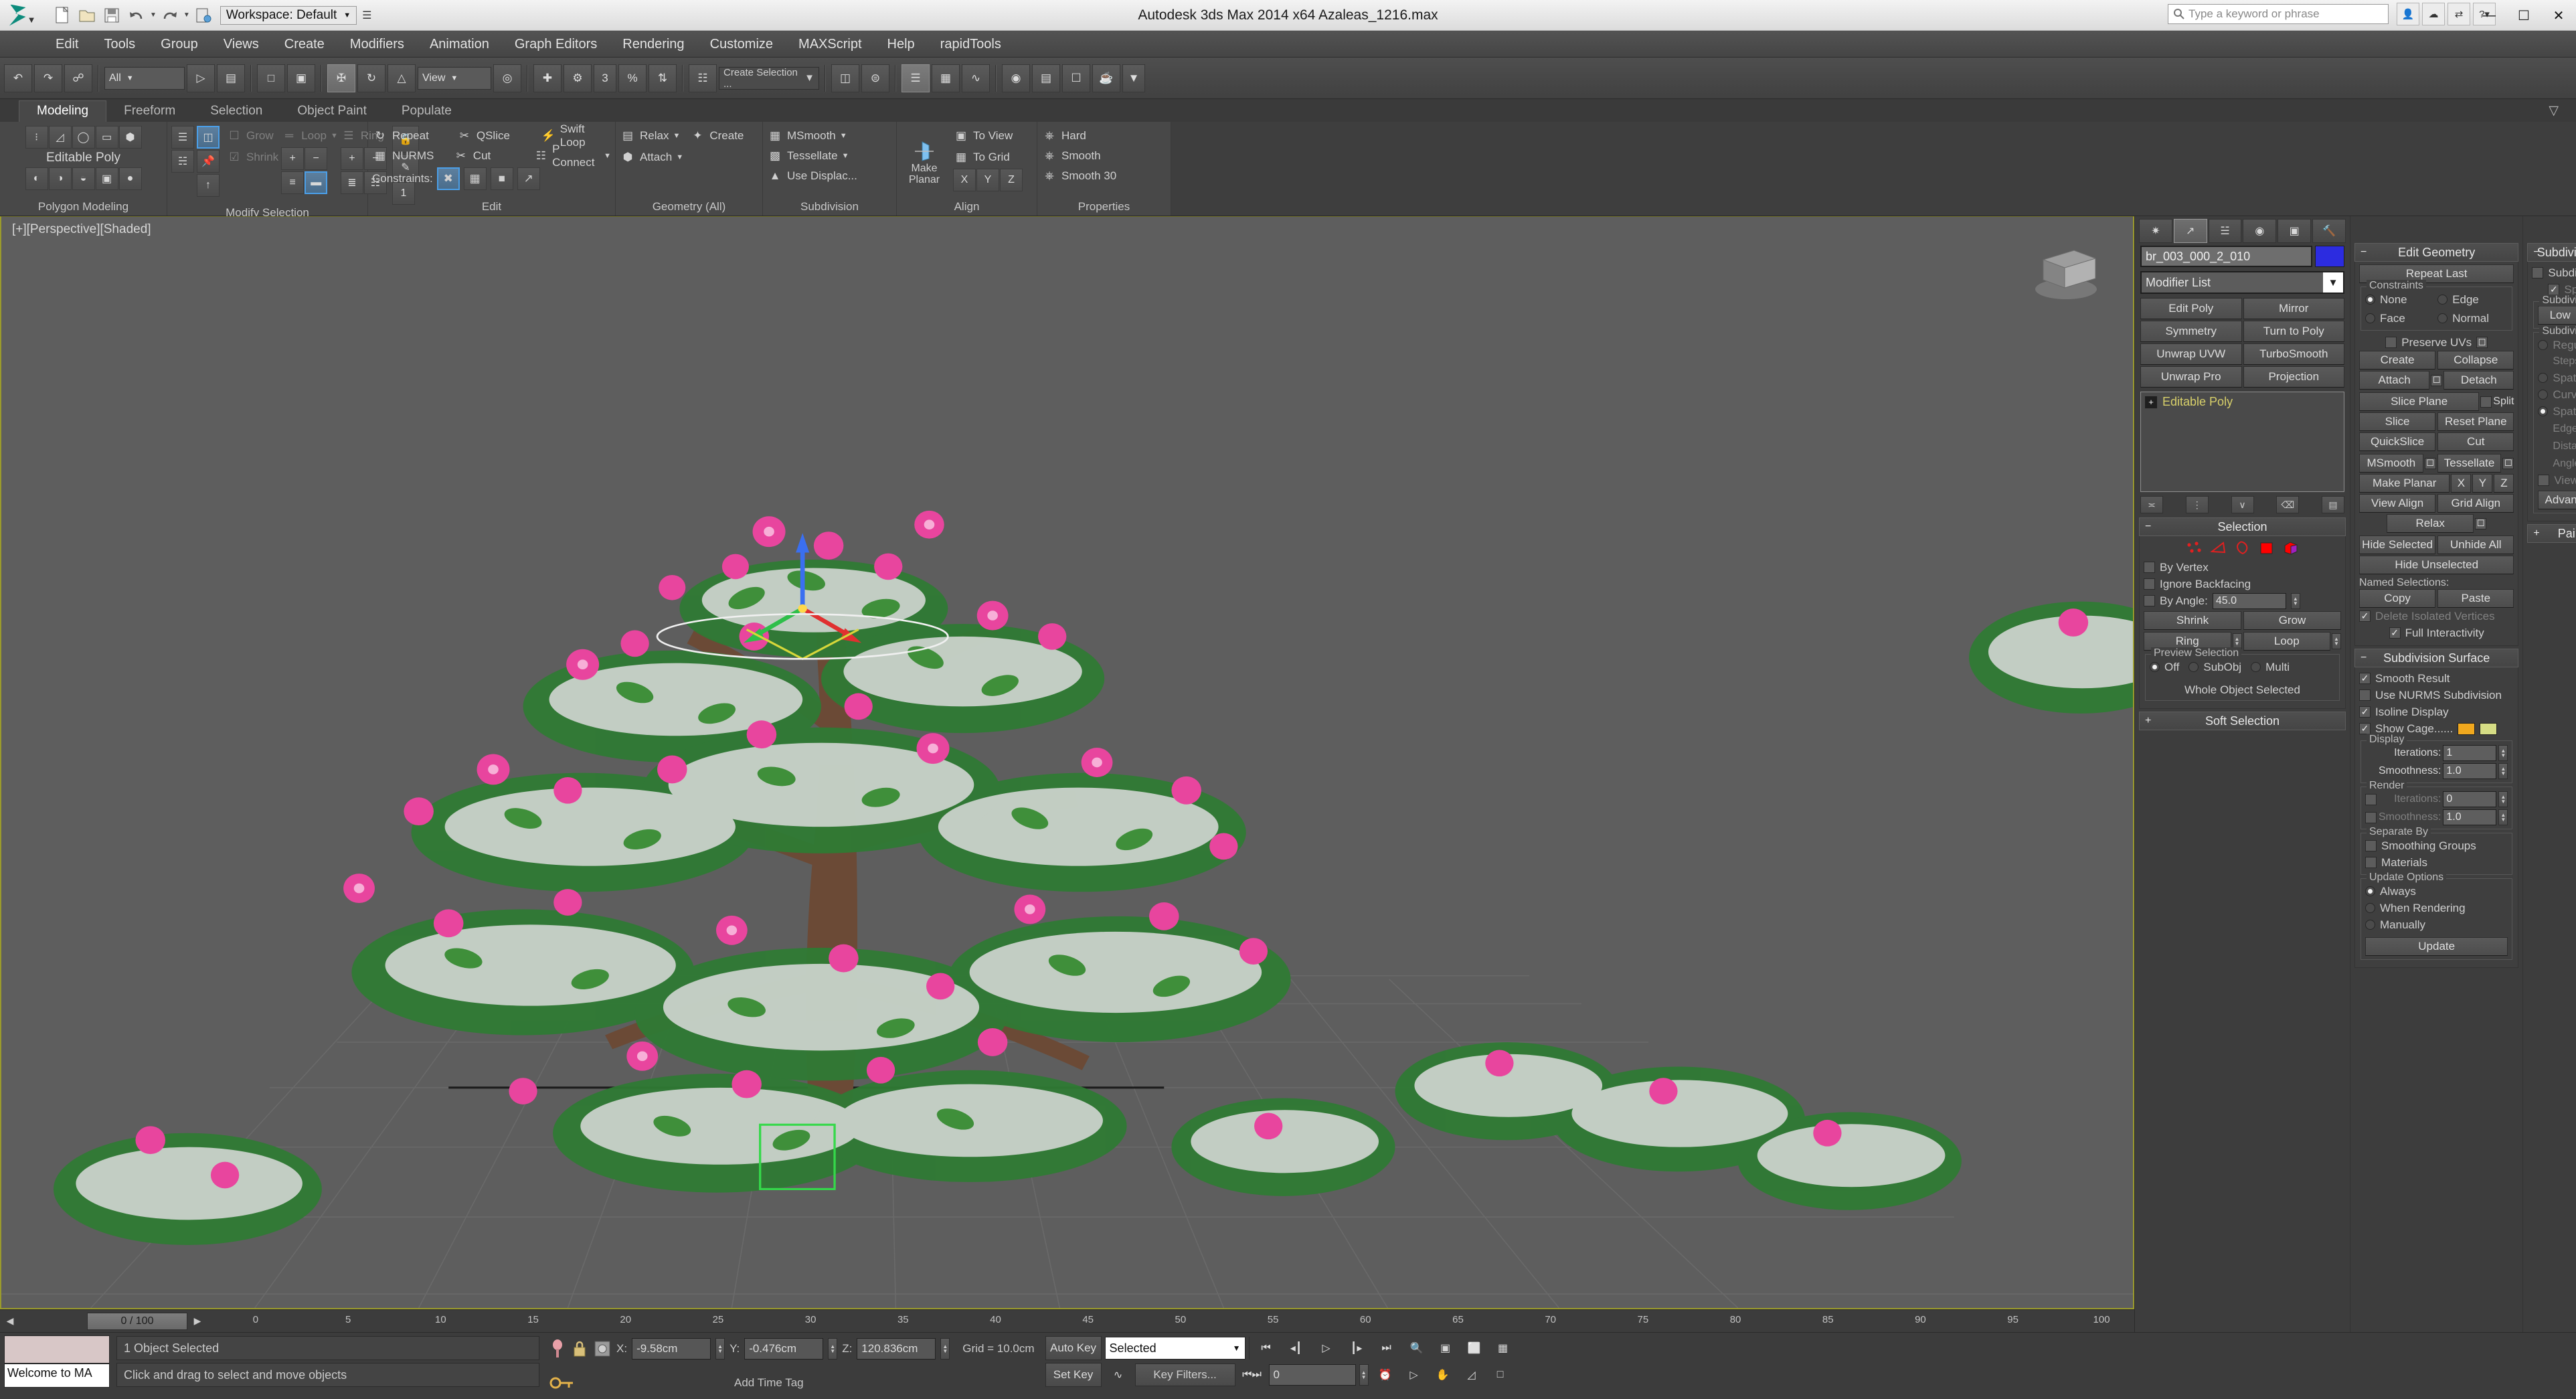  What do you see at coordinates (720, 1348) in the screenshot?
I see `x-spinner: ▲ ▼` at bounding box center [720, 1348].